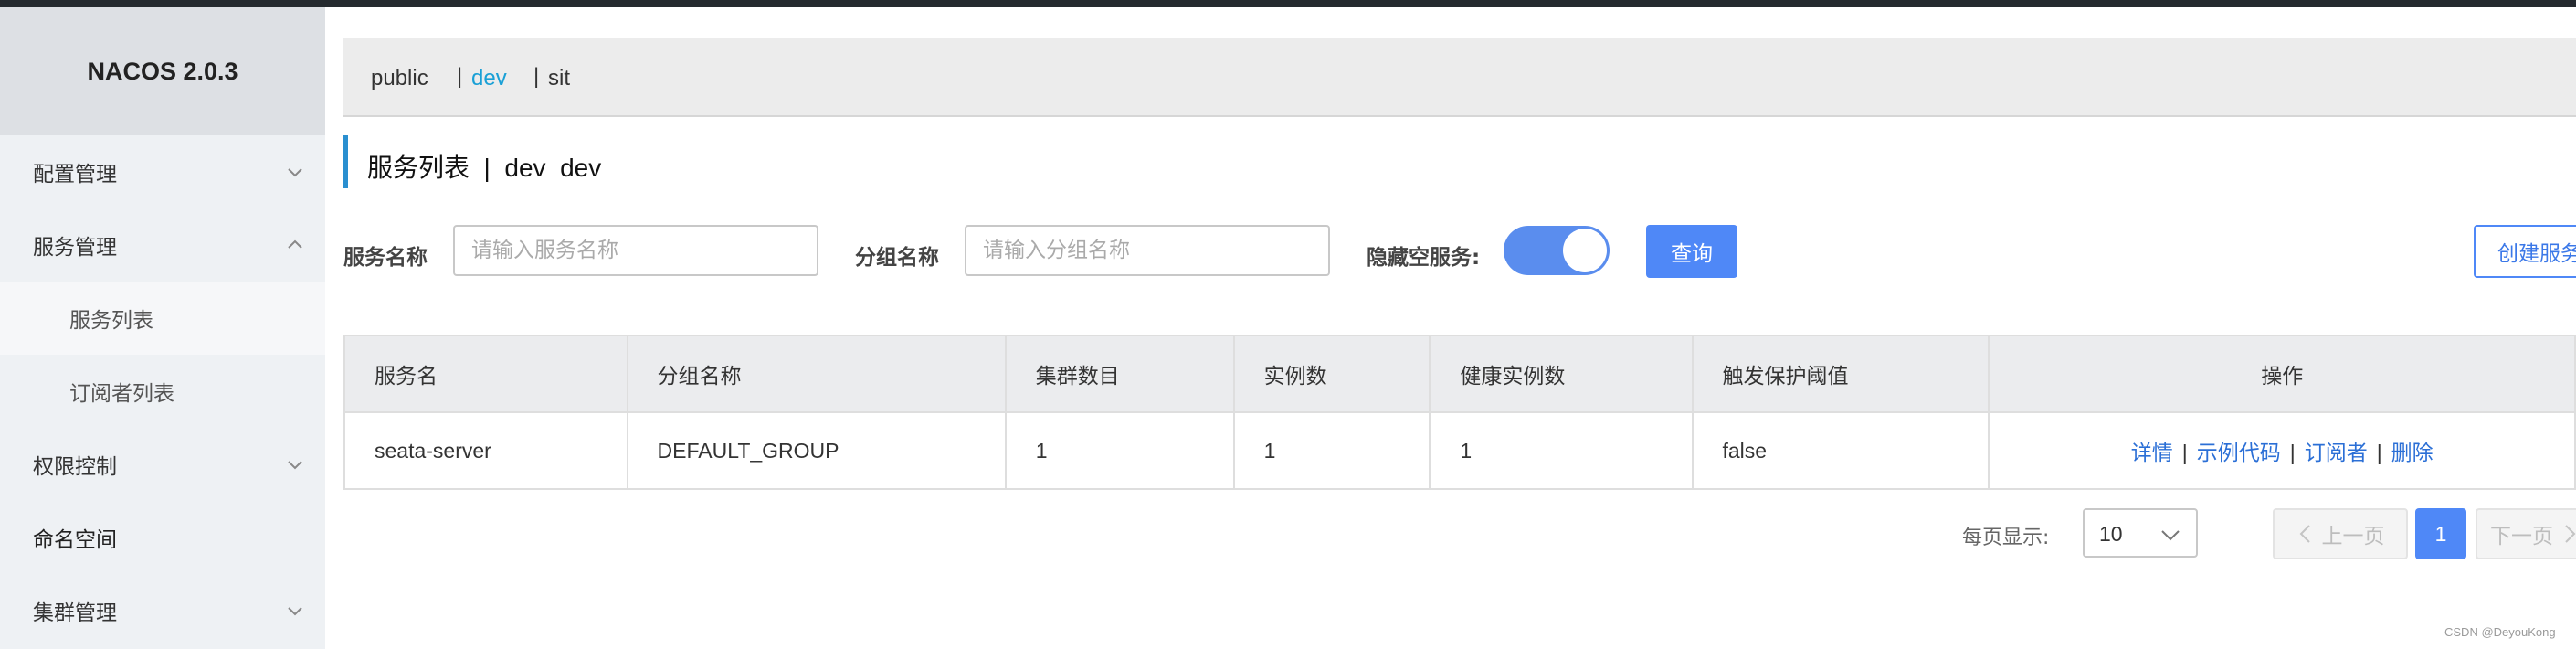 This screenshot has width=2576, height=649. What do you see at coordinates (1585, 250) in the screenshot?
I see `toggle-knob` at bounding box center [1585, 250].